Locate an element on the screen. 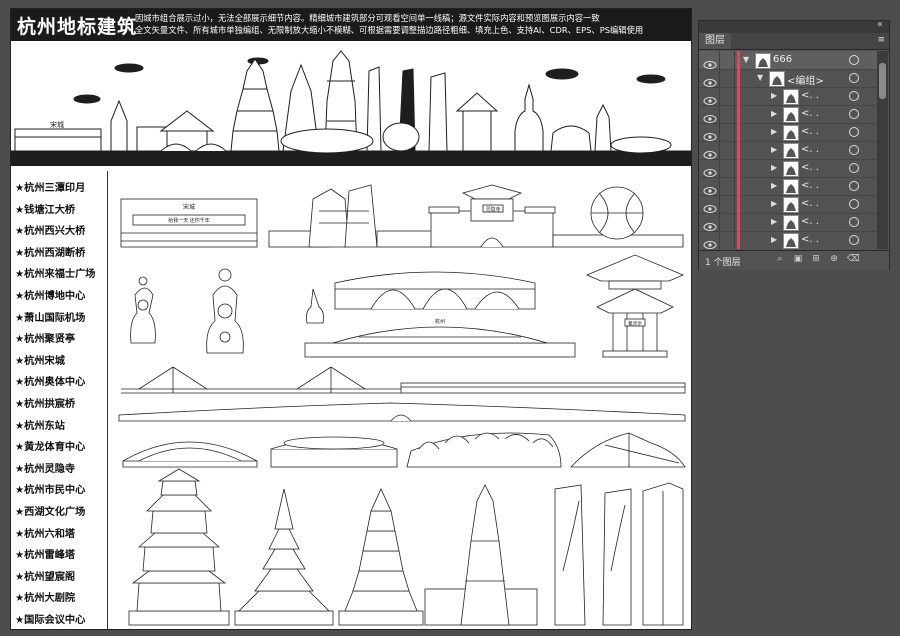 The height and width of the screenshot is (636, 900). cultural-plaza-drawing is located at coordinates (618, 217).